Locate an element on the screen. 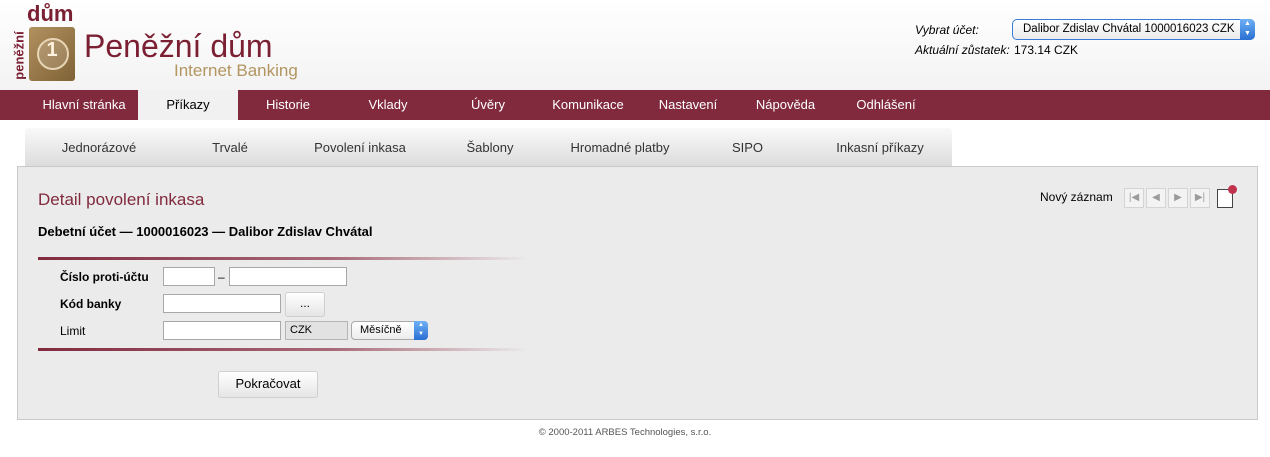 The width and height of the screenshot is (1270, 457). account-dash: – is located at coordinates (221, 277).